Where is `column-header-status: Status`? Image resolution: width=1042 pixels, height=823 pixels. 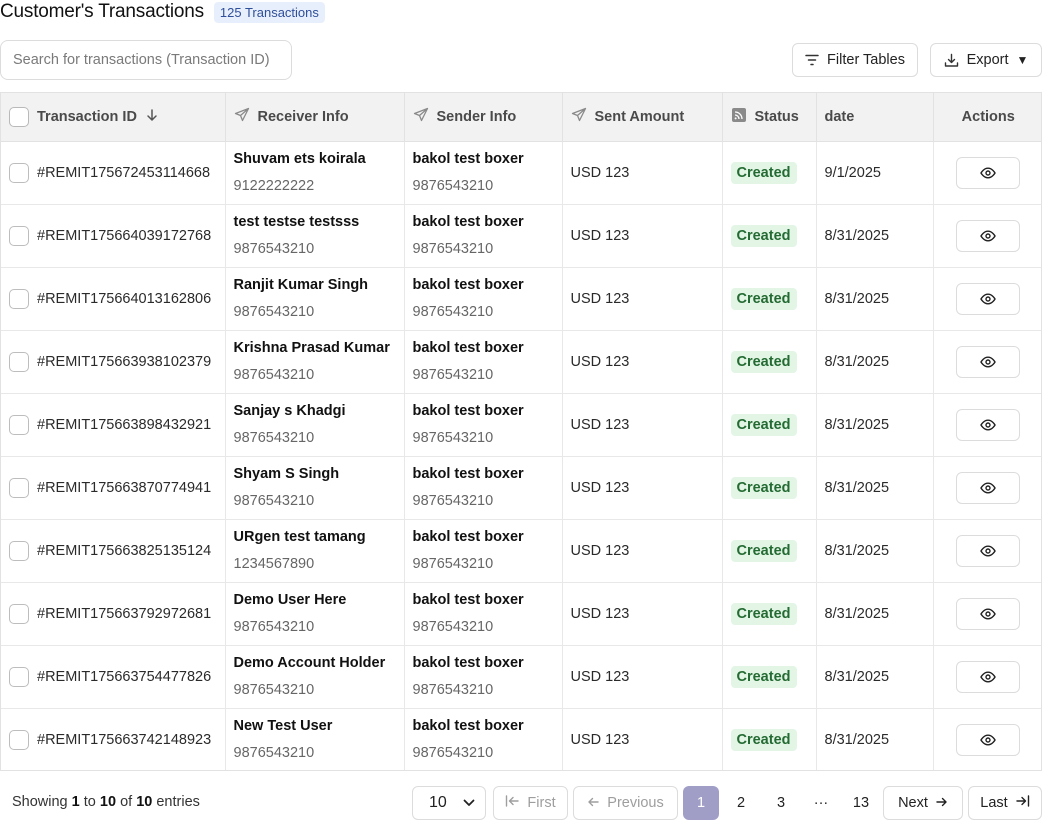
column-header-status: Status is located at coordinates (769, 117).